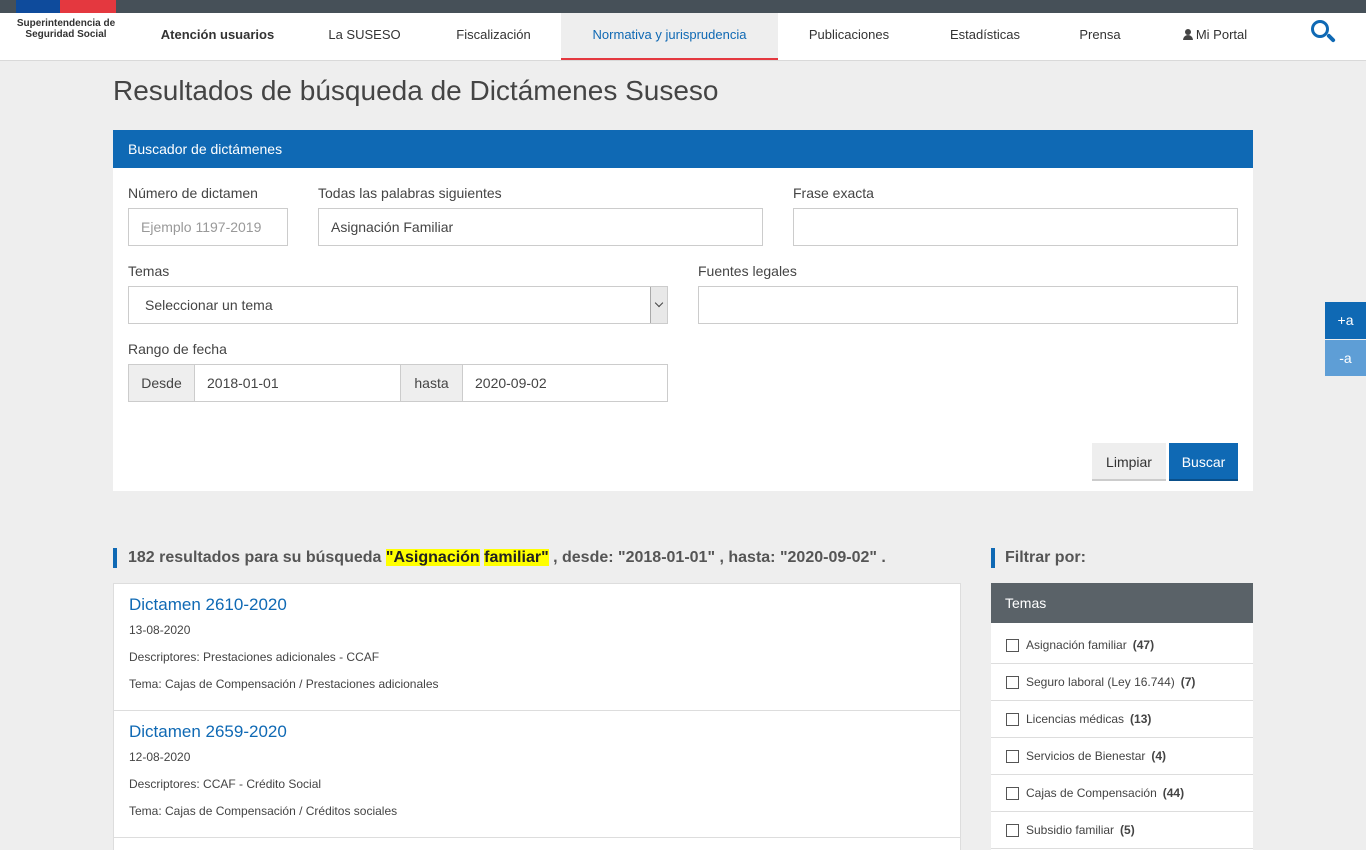 Image resolution: width=1366 pixels, height=850 pixels. What do you see at coordinates (968, 305) in the screenshot?
I see `fuentes-input` at bounding box center [968, 305].